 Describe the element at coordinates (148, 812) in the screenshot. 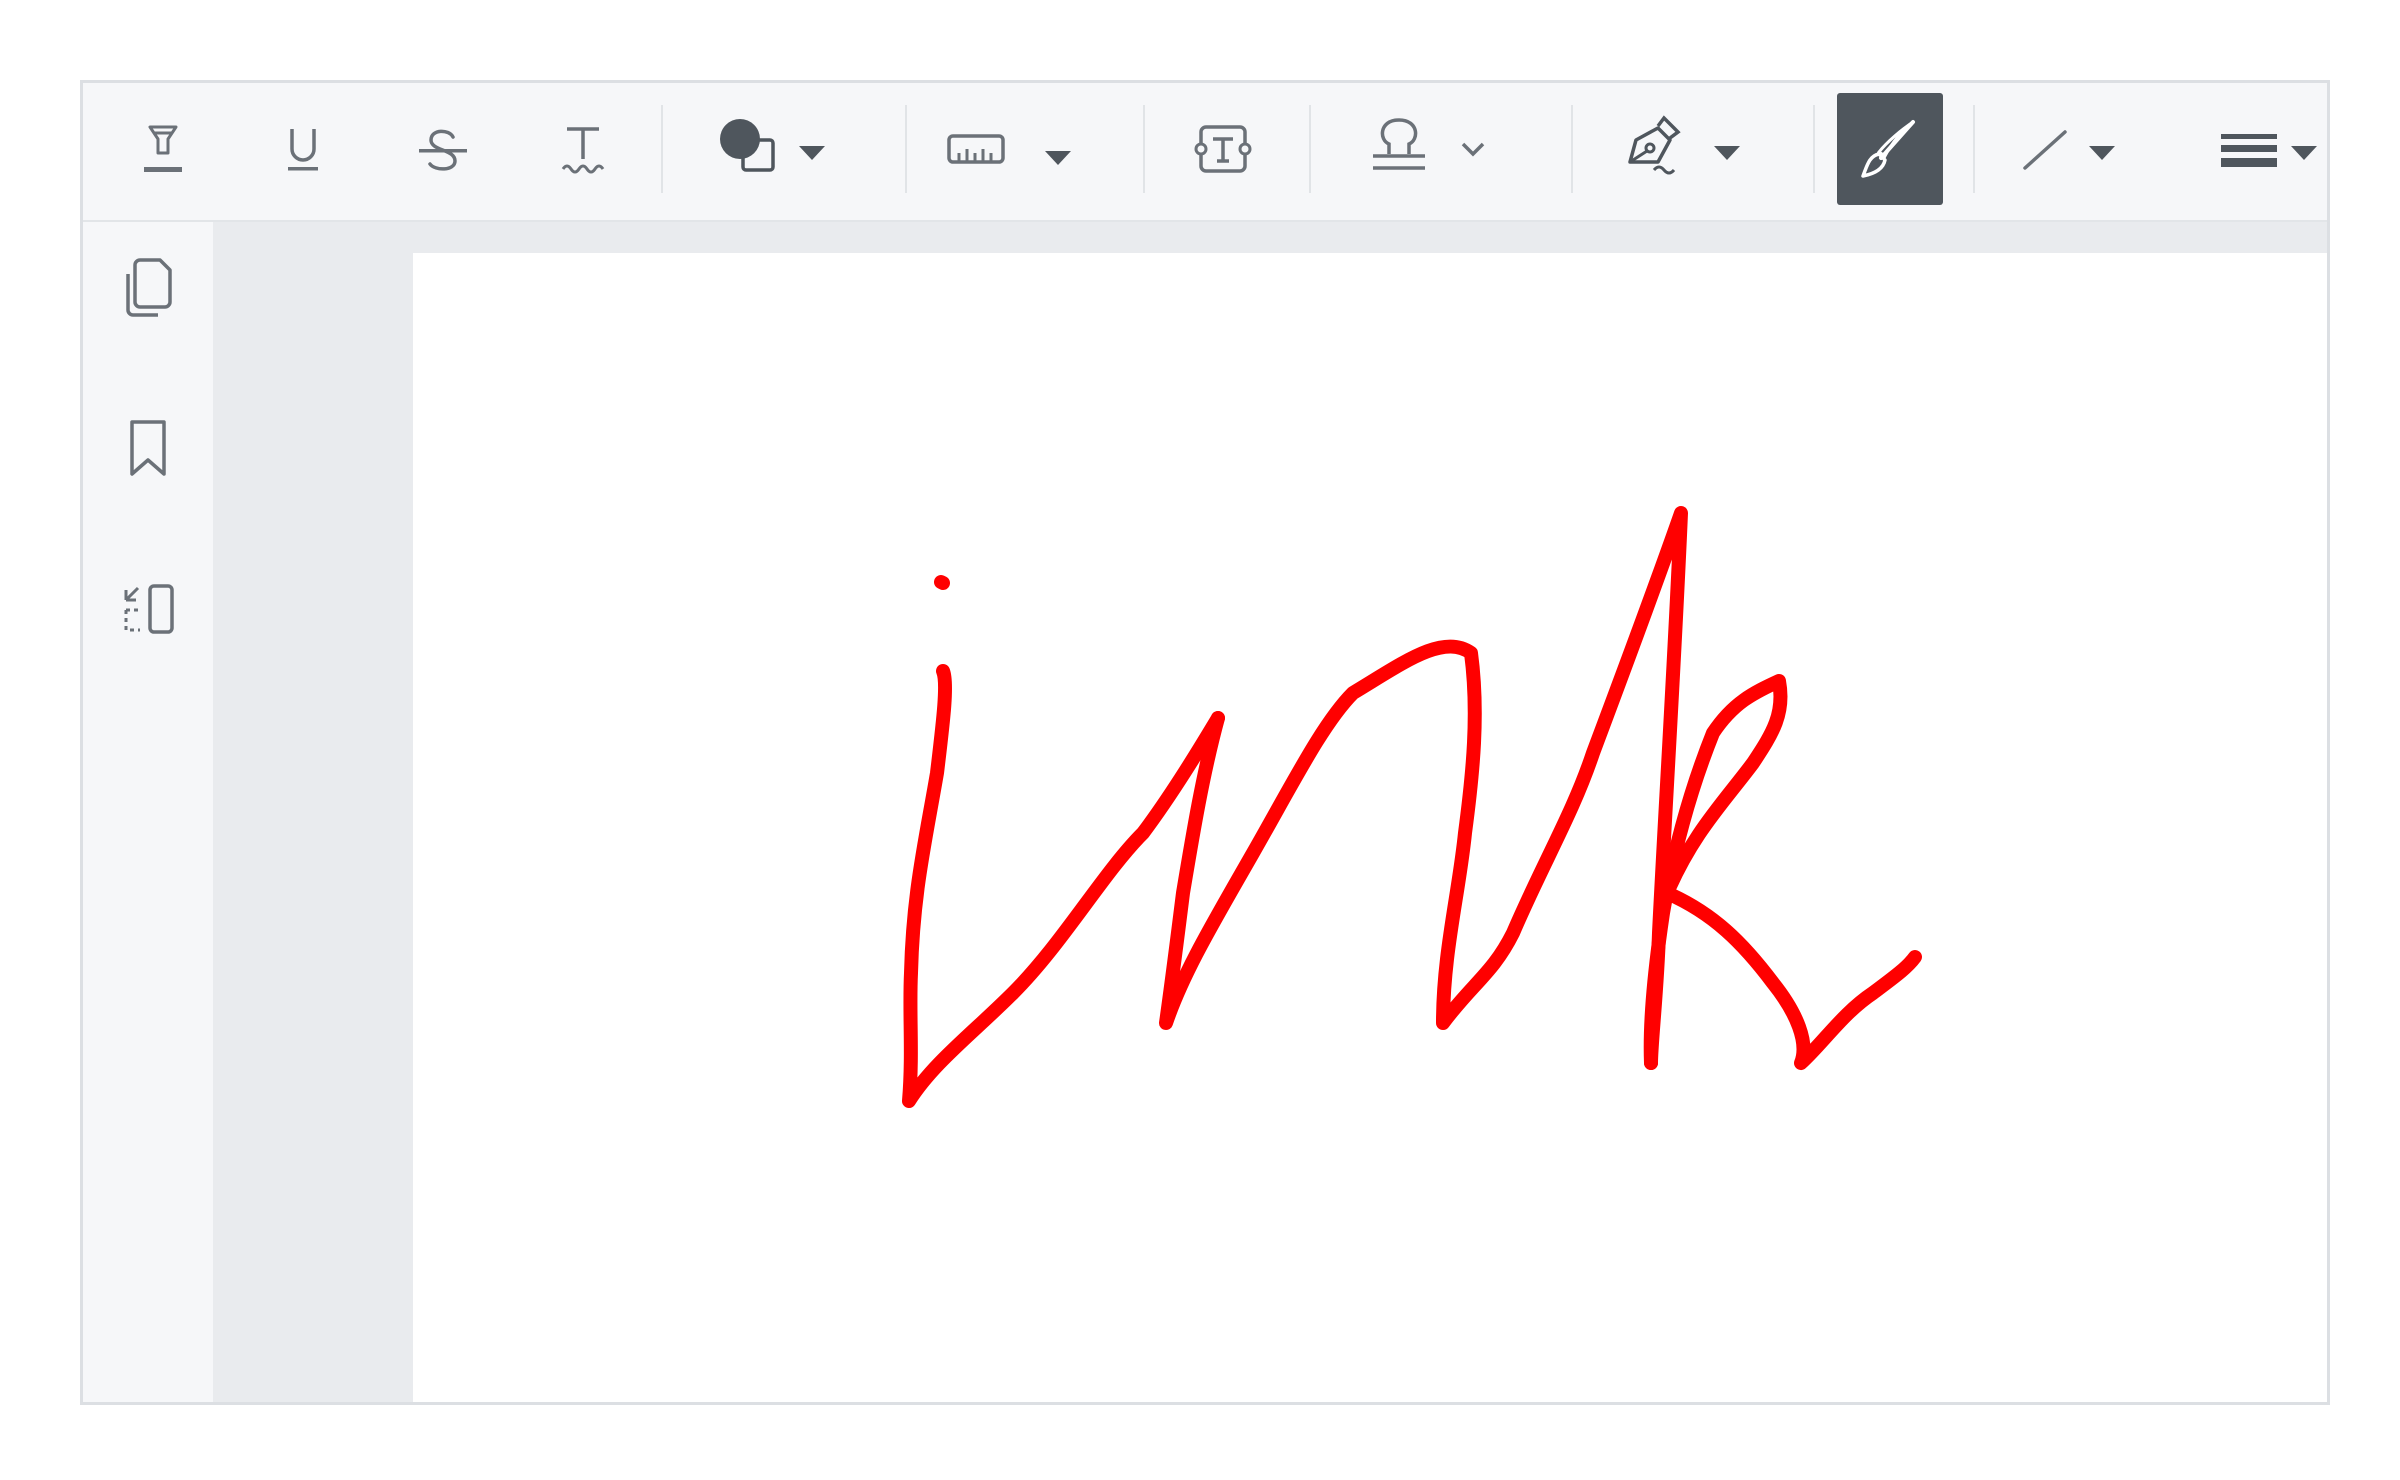

I see `left-sidebar` at that location.